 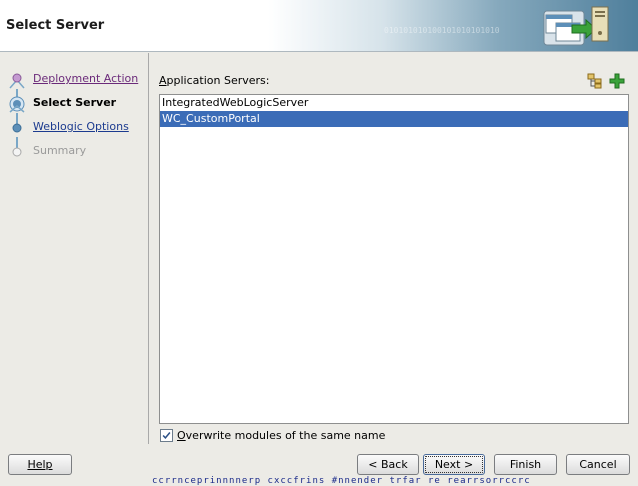 I want to click on finish-button: Finish, so click(x=525, y=464).